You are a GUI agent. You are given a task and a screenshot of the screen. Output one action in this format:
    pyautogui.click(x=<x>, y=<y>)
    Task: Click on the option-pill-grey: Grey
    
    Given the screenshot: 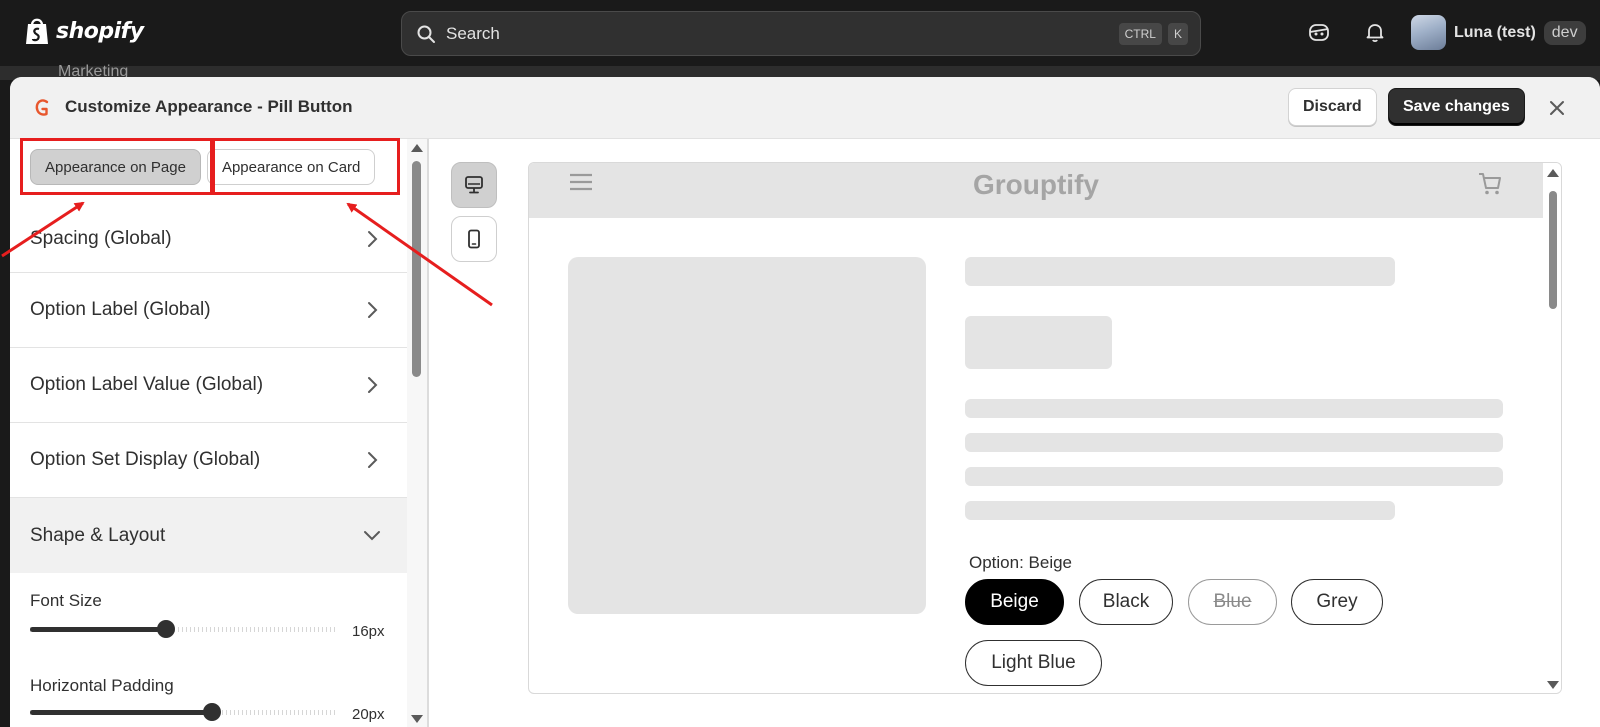 What is the action you would take?
    pyautogui.click(x=1337, y=602)
    